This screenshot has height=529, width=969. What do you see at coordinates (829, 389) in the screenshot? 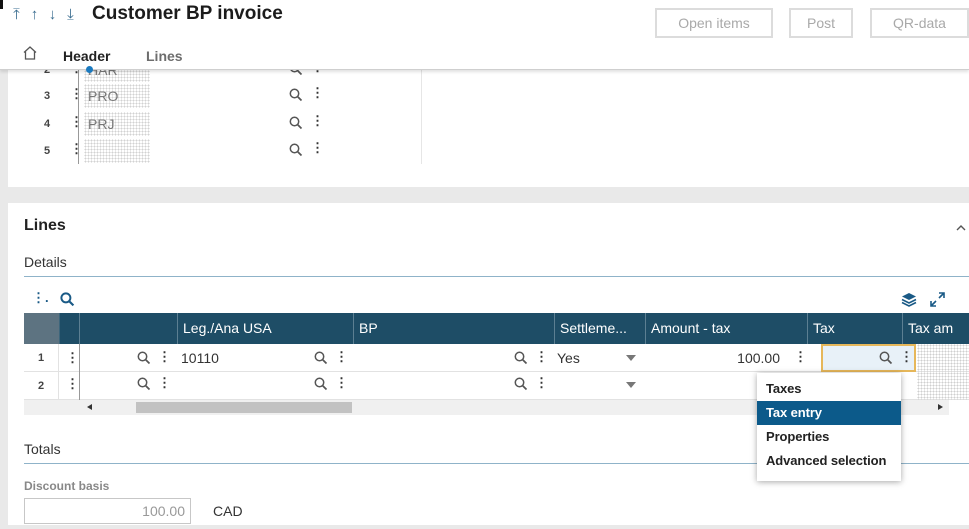
I see `menu-item-taxes: Taxes` at bounding box center [829, 389].